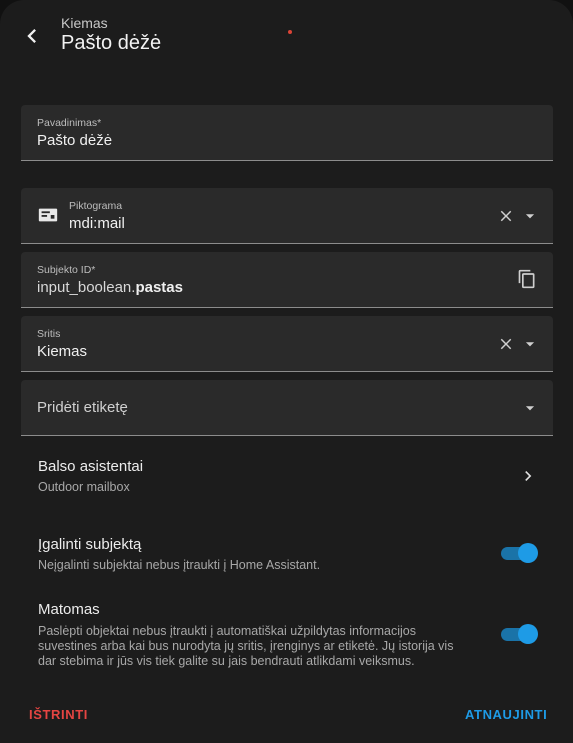 This screenshot has width=573, height=743. What do you see at coordinates (111, 43) in the screenshot?
I see `page-title: Pašto dėžė` at bounding box center [111, 43].